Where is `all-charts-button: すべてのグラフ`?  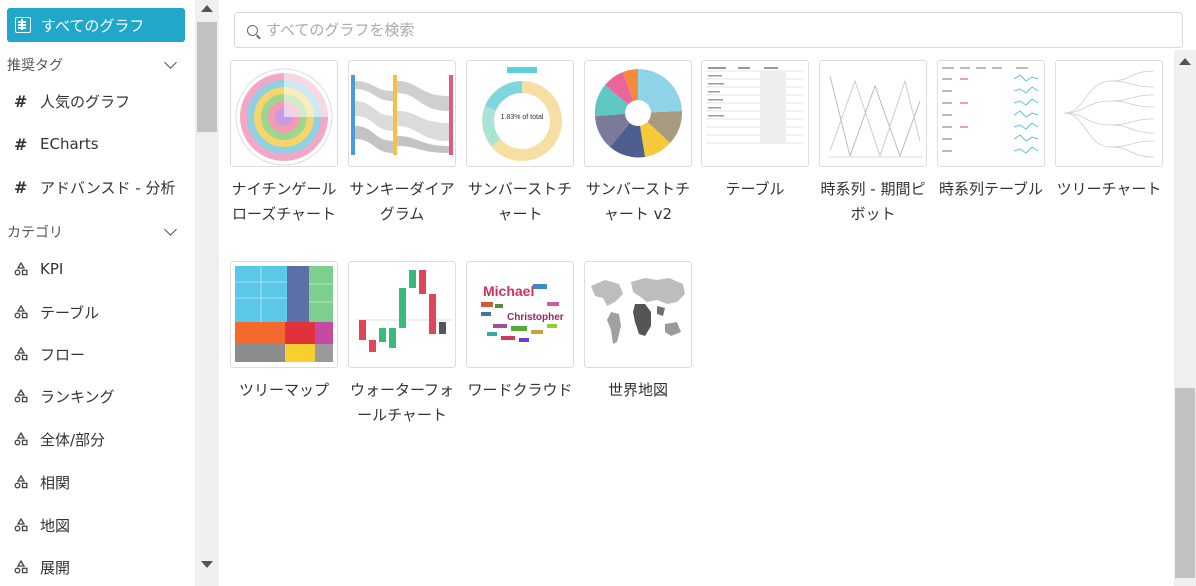 all-charts-button: すべてのグラフ is located at coordinates (96, 25).